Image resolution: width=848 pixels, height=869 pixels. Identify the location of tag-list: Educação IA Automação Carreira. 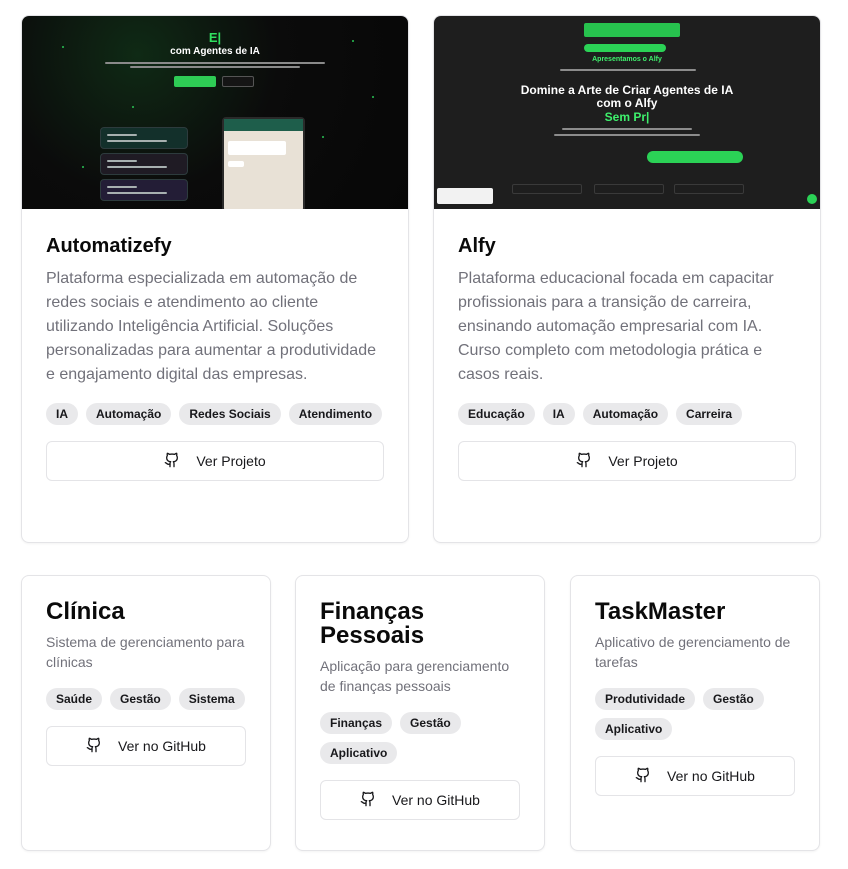
(627, 414).